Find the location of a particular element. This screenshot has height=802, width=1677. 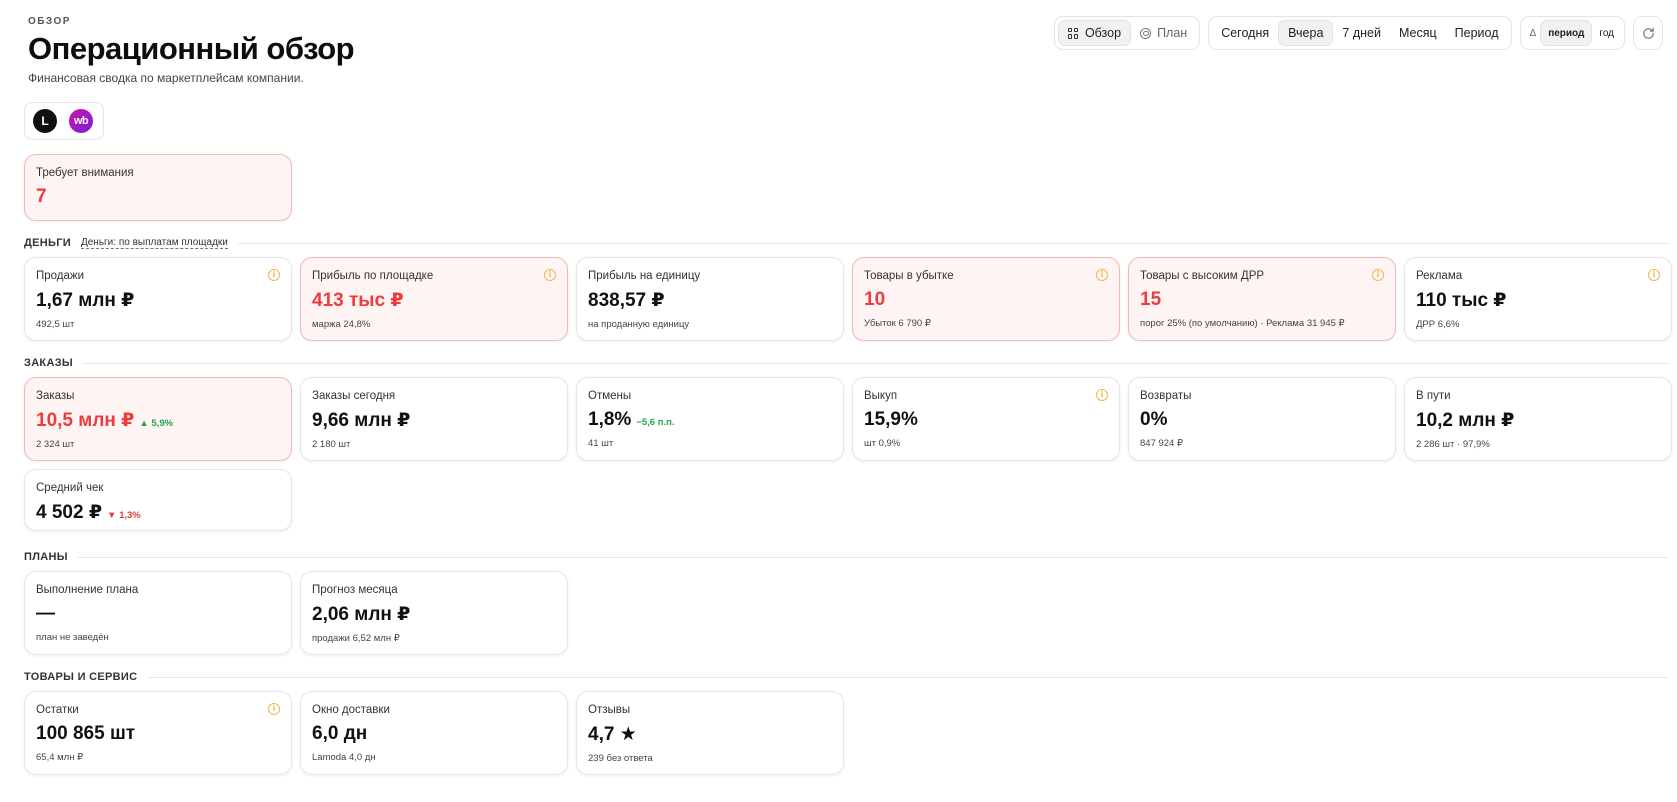

page-eyebrow: ОБЗОР is located at coordinates (49, 21).